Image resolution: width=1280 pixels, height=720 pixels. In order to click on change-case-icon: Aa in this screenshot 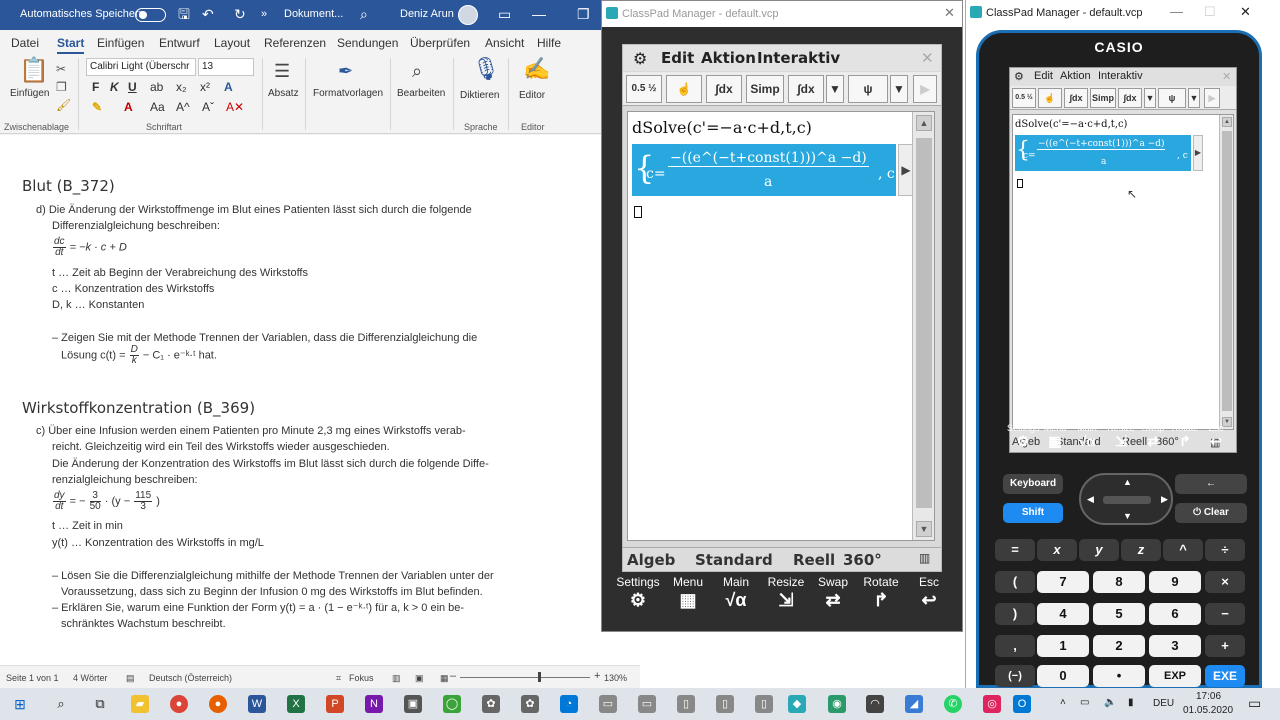, I will do `click(157, 107)`.